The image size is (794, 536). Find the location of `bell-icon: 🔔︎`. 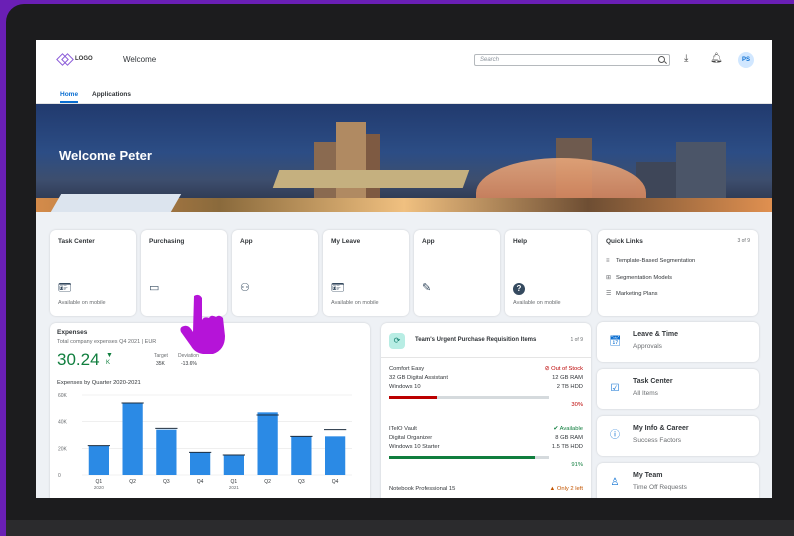

bell-icon: 🔔︎ is located at coordinates (716, 59).